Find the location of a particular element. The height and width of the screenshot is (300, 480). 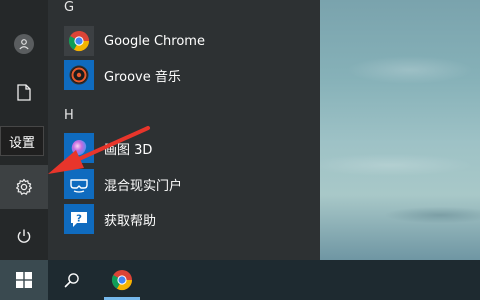

start-menu-rail: 设置 is located at coordinates (24, 130).